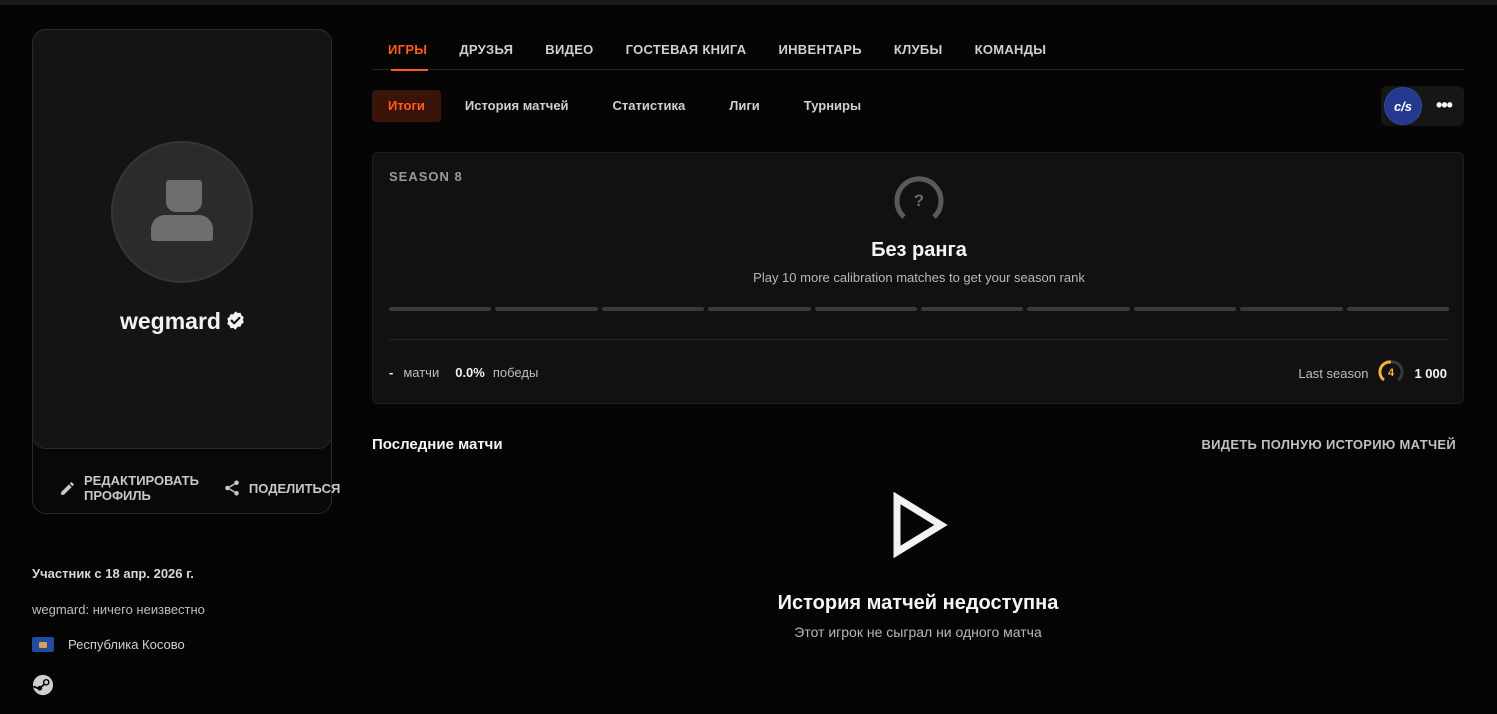 The width and height of the screenshot is (1497, 714). What do you see at coordinates (748, 2) in the screenshot?
I see `top-strip` at bounding box center [748, 2].